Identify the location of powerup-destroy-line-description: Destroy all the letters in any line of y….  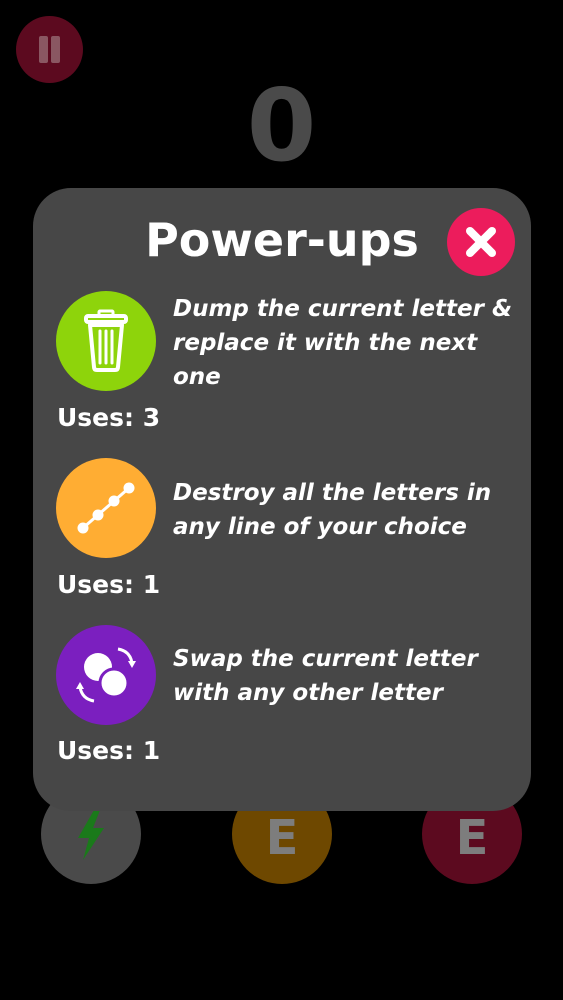
(332, 510).